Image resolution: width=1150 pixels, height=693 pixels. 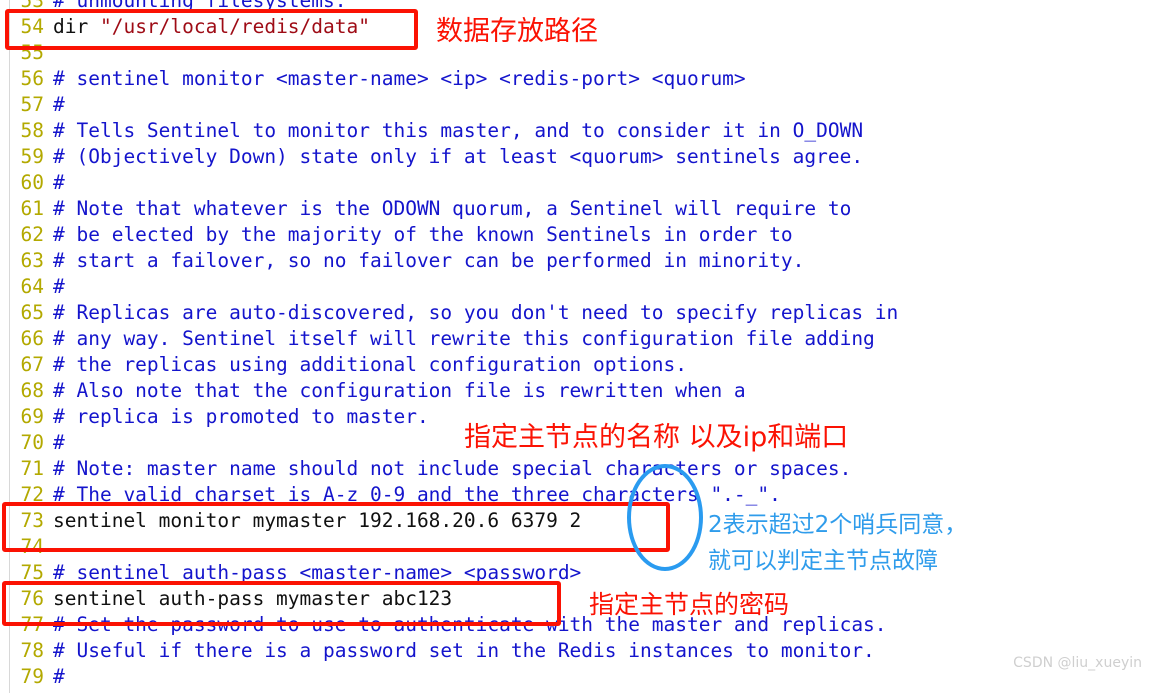 What do you see at coordinates (575, 27) in the screenshot?
I see `code-line: 54 dir "/usr/local/redis/data"` at bounding box center [575, 27].